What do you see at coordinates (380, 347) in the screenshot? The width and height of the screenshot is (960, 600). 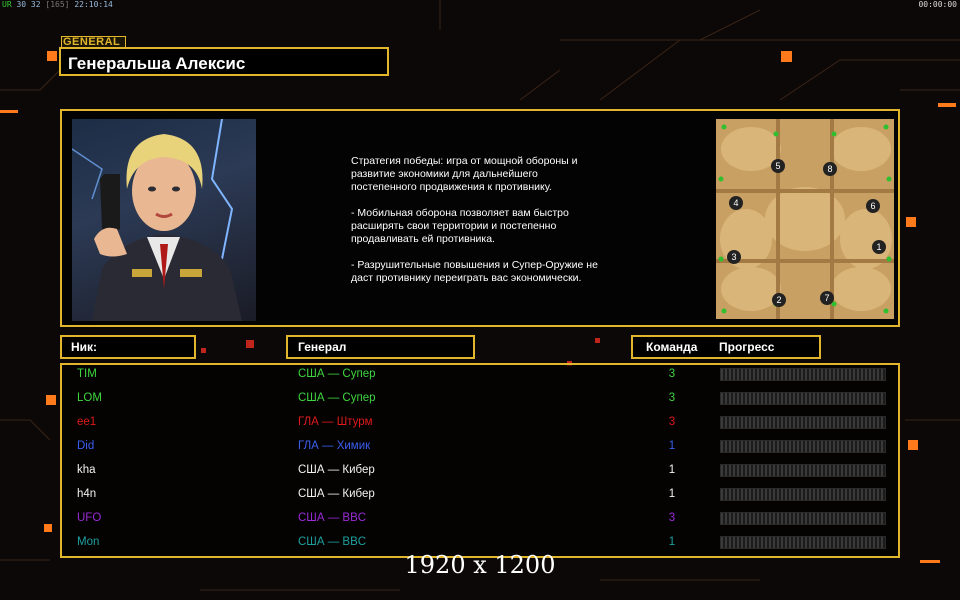 I see `column-header-general: Генерал` at bounding box center [380, 347].